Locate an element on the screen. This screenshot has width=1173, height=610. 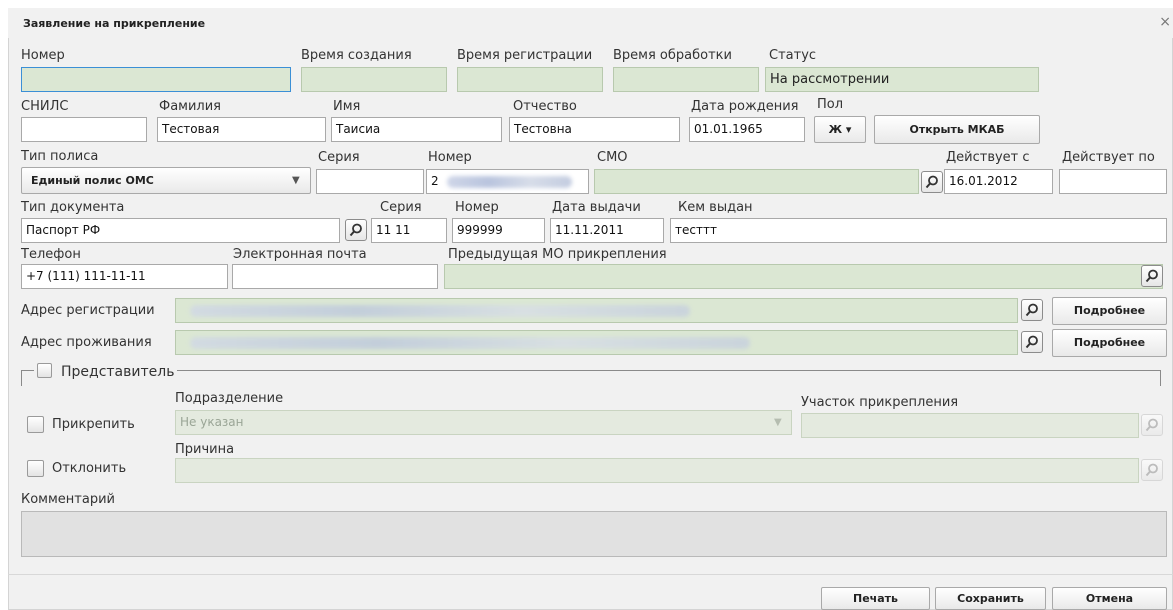
doc-number-label: Номер is located at coordinates (477, 207).